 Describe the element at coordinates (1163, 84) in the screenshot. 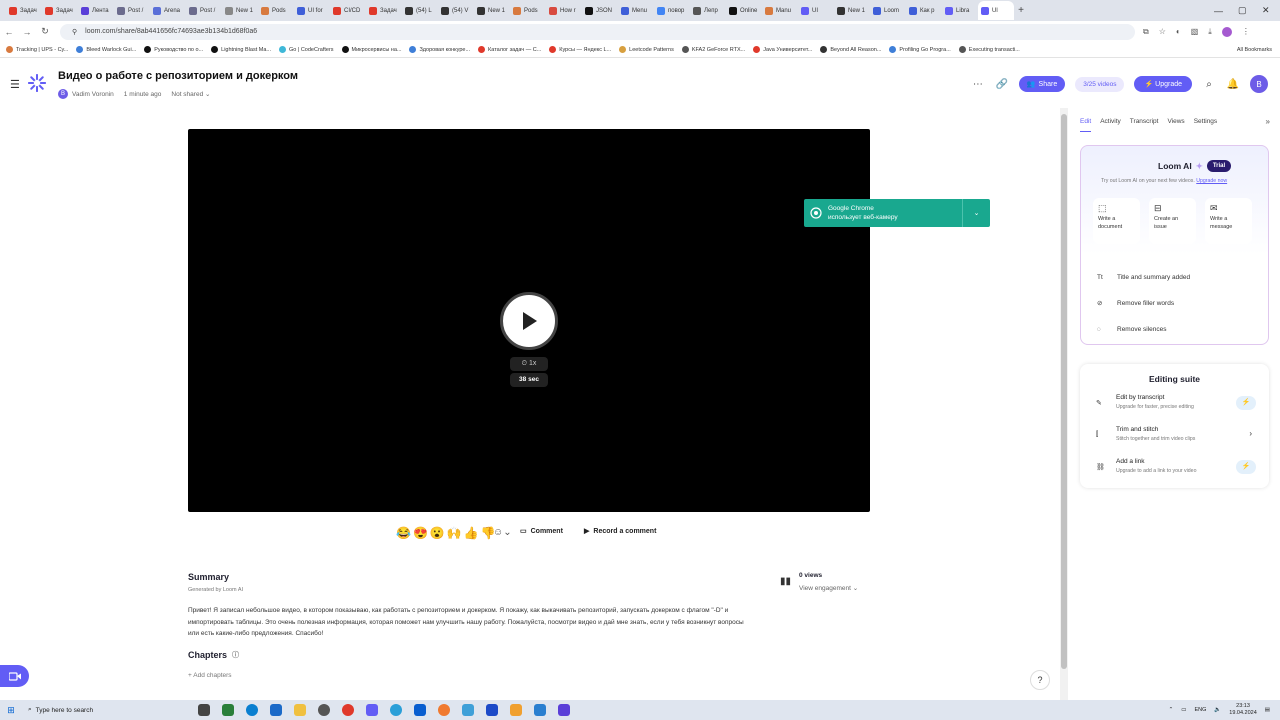

I see `upgrade-button: ⚡ Upgrade` at that location.